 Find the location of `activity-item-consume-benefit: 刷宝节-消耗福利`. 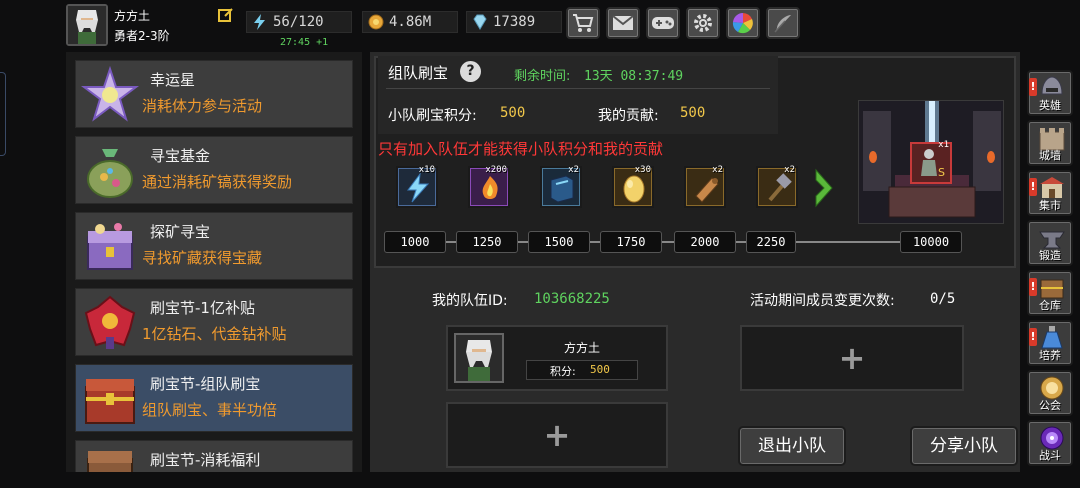

activity-item-consume-benefit: 刷宝节-消耗福利 is located at coordinates (214, 456).